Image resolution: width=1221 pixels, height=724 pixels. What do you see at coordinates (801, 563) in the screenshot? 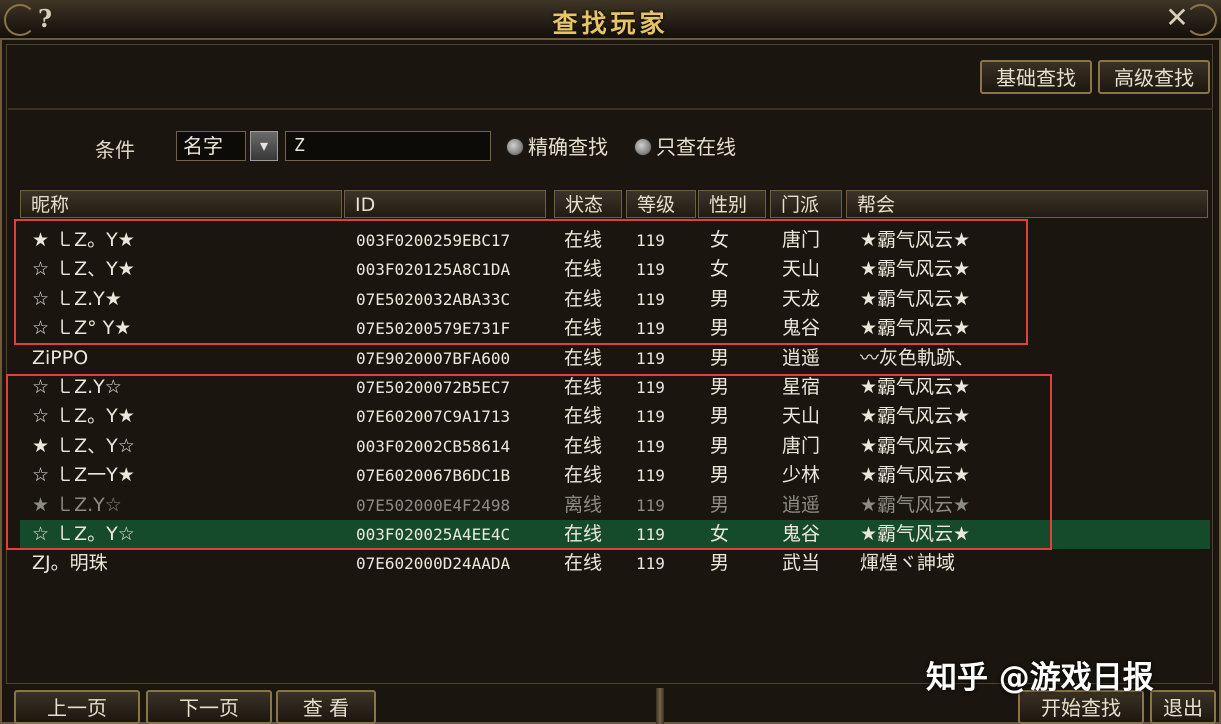
I see `cell-school: 武当` at bounding box center [801, 563].